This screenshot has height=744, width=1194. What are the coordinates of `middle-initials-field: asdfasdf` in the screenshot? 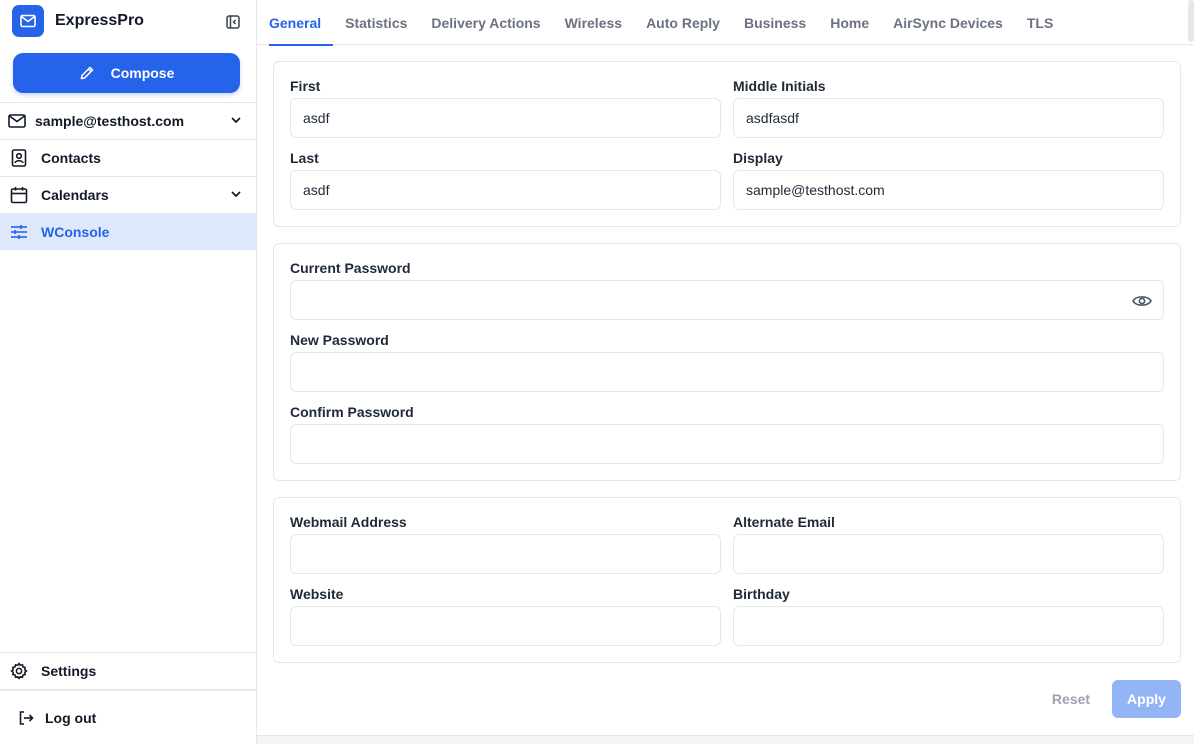 It's located at (948, 118).